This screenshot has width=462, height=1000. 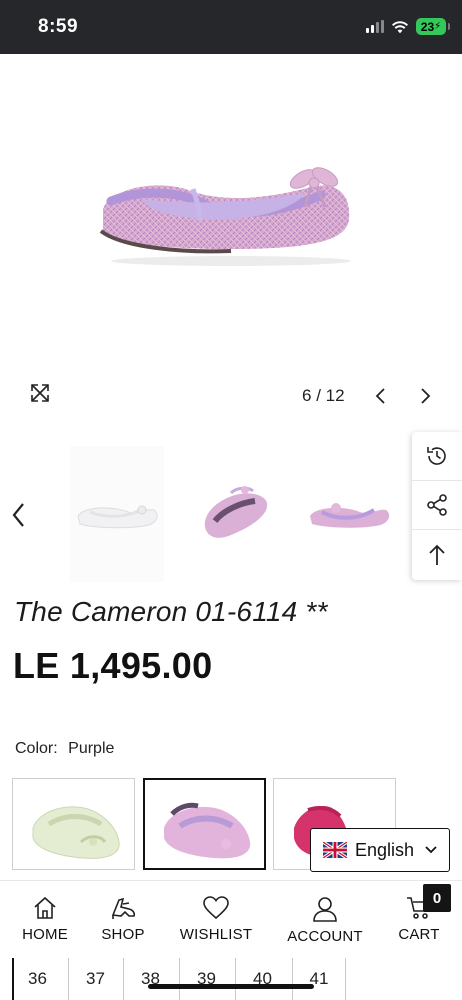 I want to click on size-option: 38, so click(x=150, y=979).